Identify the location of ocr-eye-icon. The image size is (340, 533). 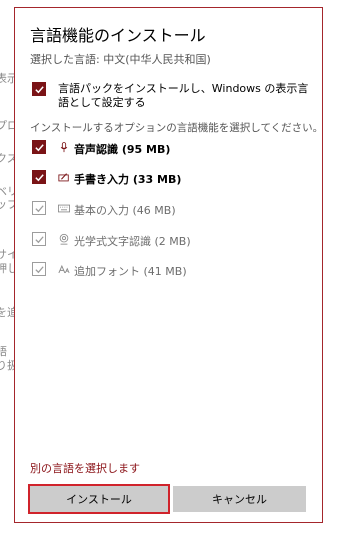
(64, 239).